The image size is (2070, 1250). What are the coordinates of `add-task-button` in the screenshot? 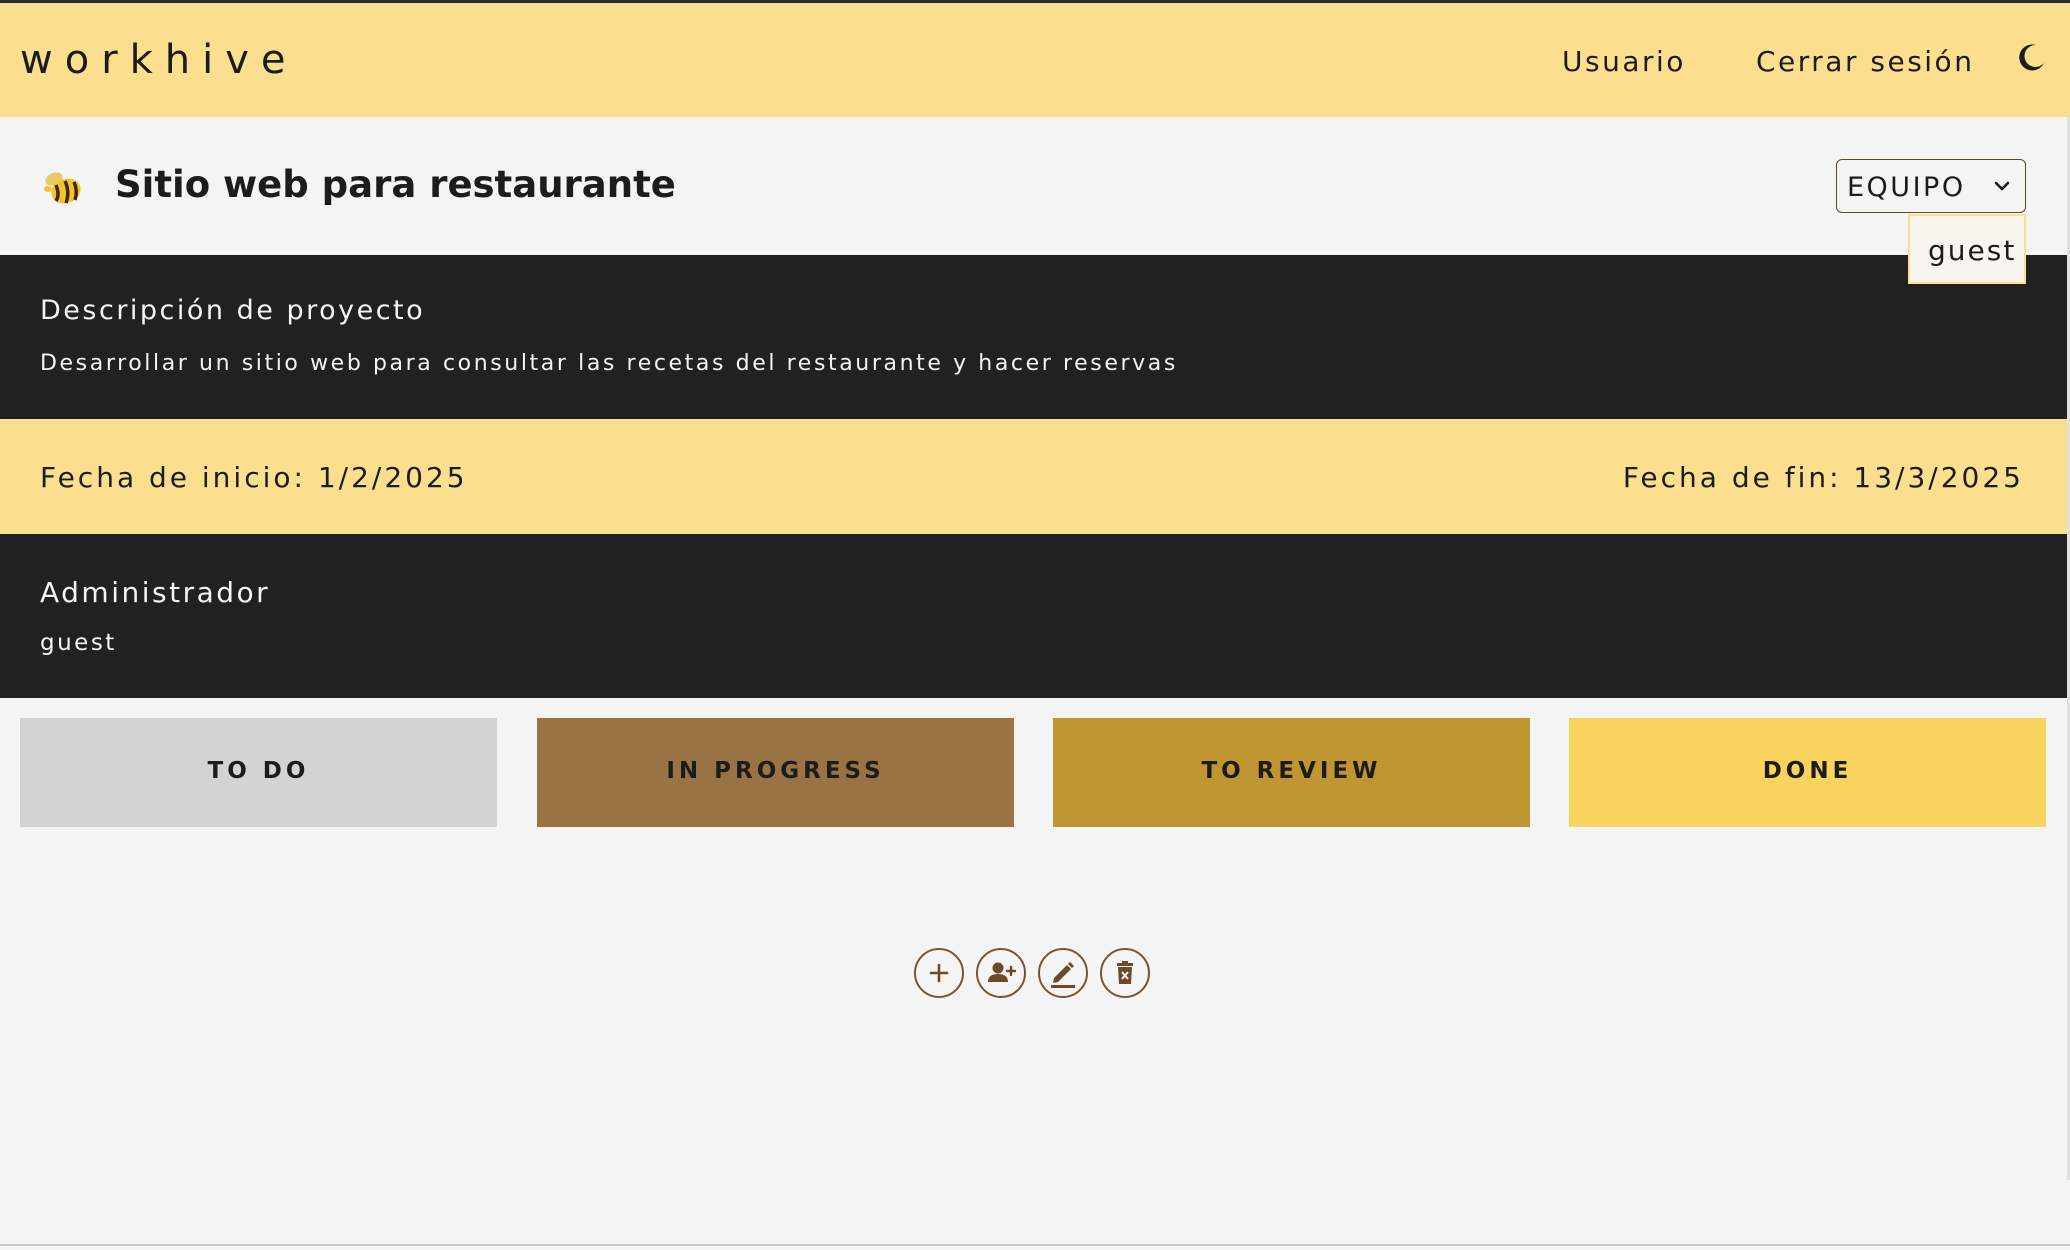 It's located at (939, 973).